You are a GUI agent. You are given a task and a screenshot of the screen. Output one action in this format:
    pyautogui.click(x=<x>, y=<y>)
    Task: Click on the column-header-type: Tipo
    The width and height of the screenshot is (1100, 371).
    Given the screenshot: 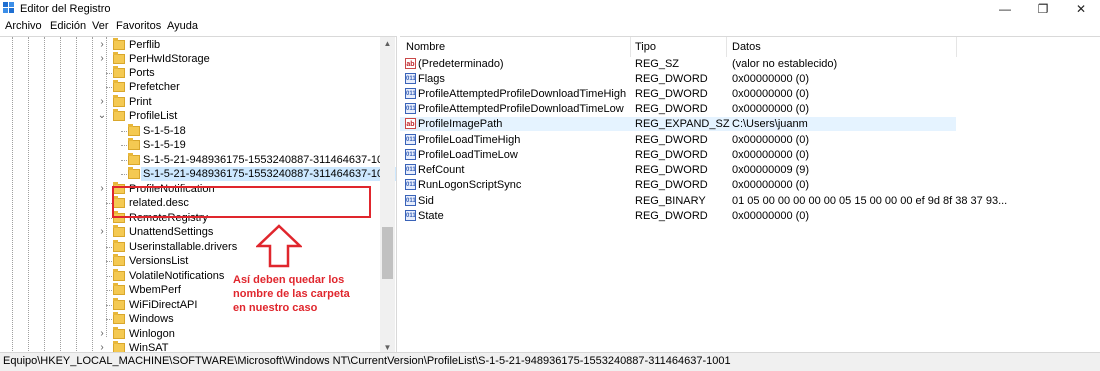 What is the action you would take?
    pyautogui.click(x=645, y=47)
    